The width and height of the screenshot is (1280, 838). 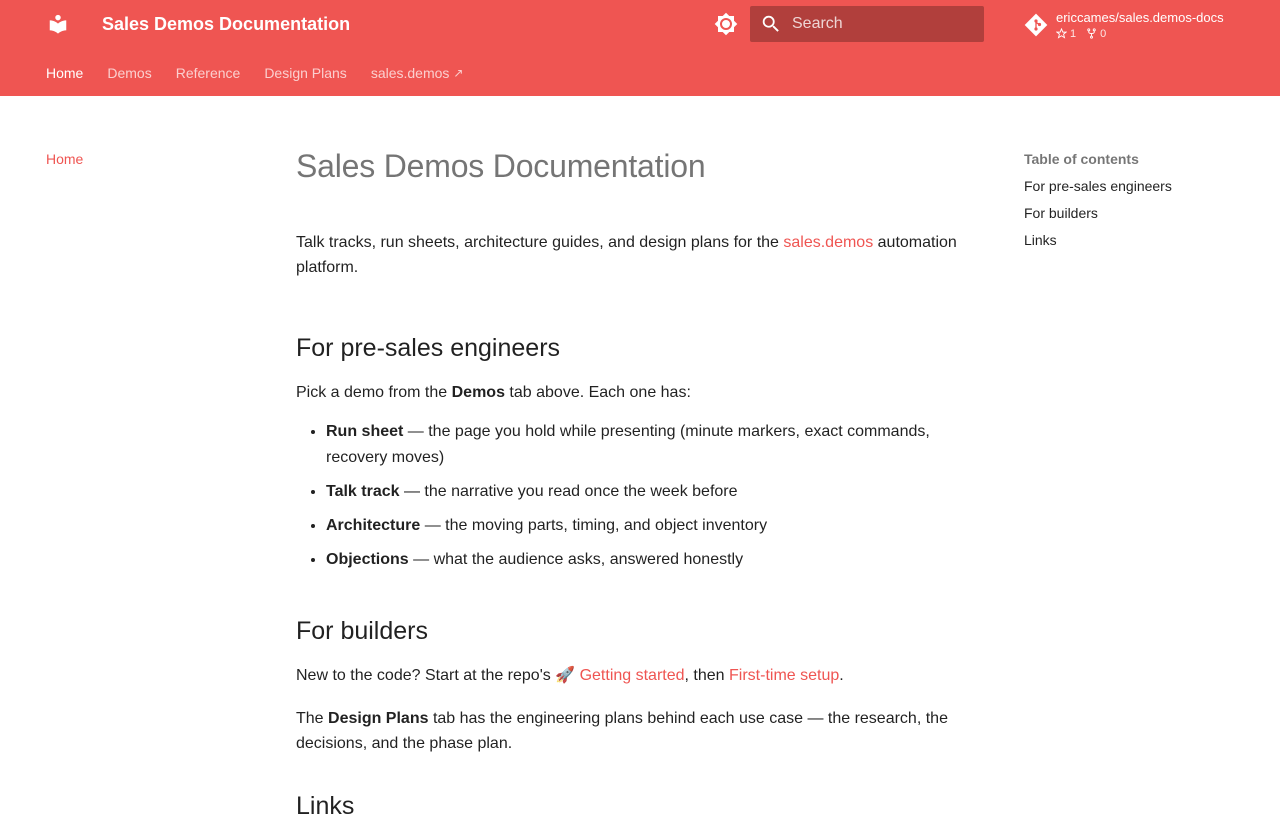 What do you see at coordinates (841, 675) in the screenshot?
I see `builders-text-end: .` at bounding box center [841, 675].